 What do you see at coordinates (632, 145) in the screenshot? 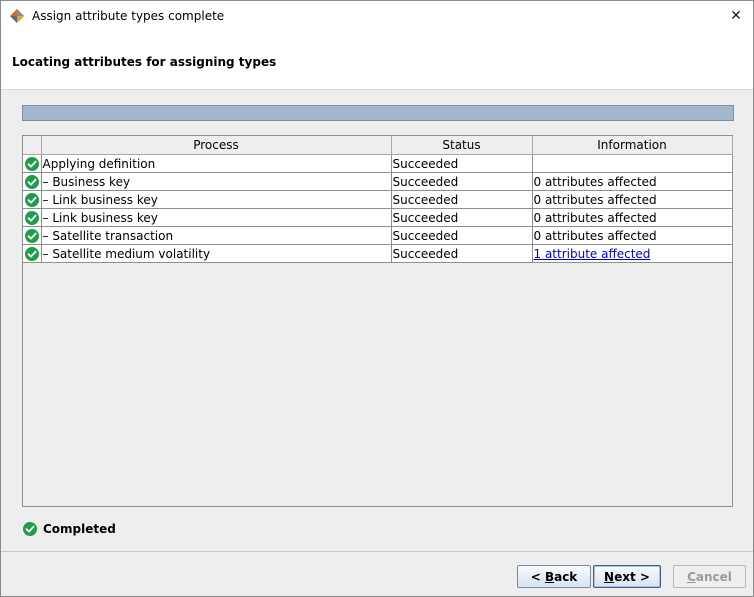
I see `column-header-information: Information` at bounding box center [632, 145].